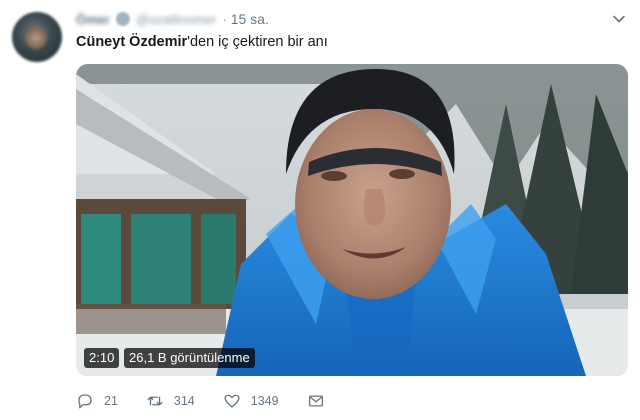  What do you see at coordinates (184, 401) in the screenshot?
I see `retweet-count: 314` at bounding box center [184, 401].